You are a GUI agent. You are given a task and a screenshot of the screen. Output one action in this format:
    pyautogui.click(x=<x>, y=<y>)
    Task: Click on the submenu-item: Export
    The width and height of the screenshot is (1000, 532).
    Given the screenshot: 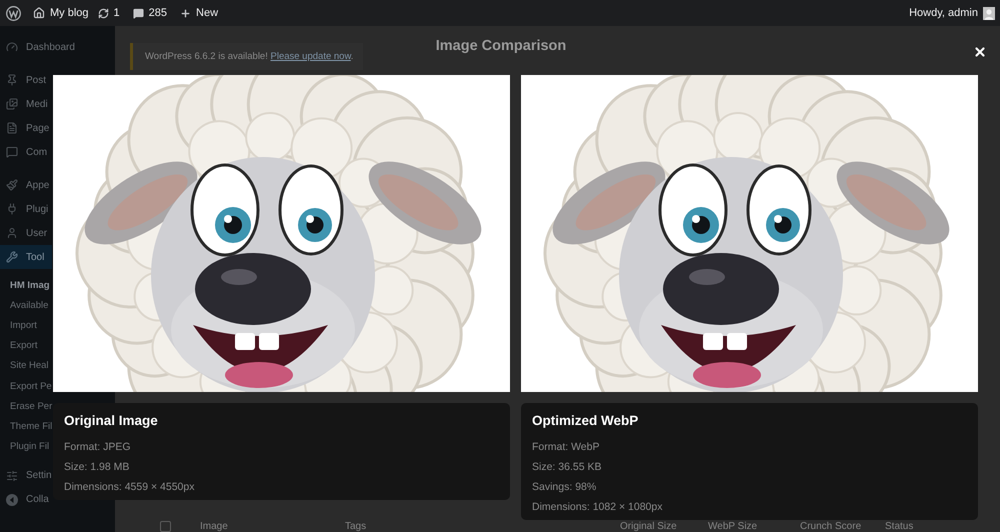 What is the action you would take?
    pyautogui.click(x=19, y=346)
    